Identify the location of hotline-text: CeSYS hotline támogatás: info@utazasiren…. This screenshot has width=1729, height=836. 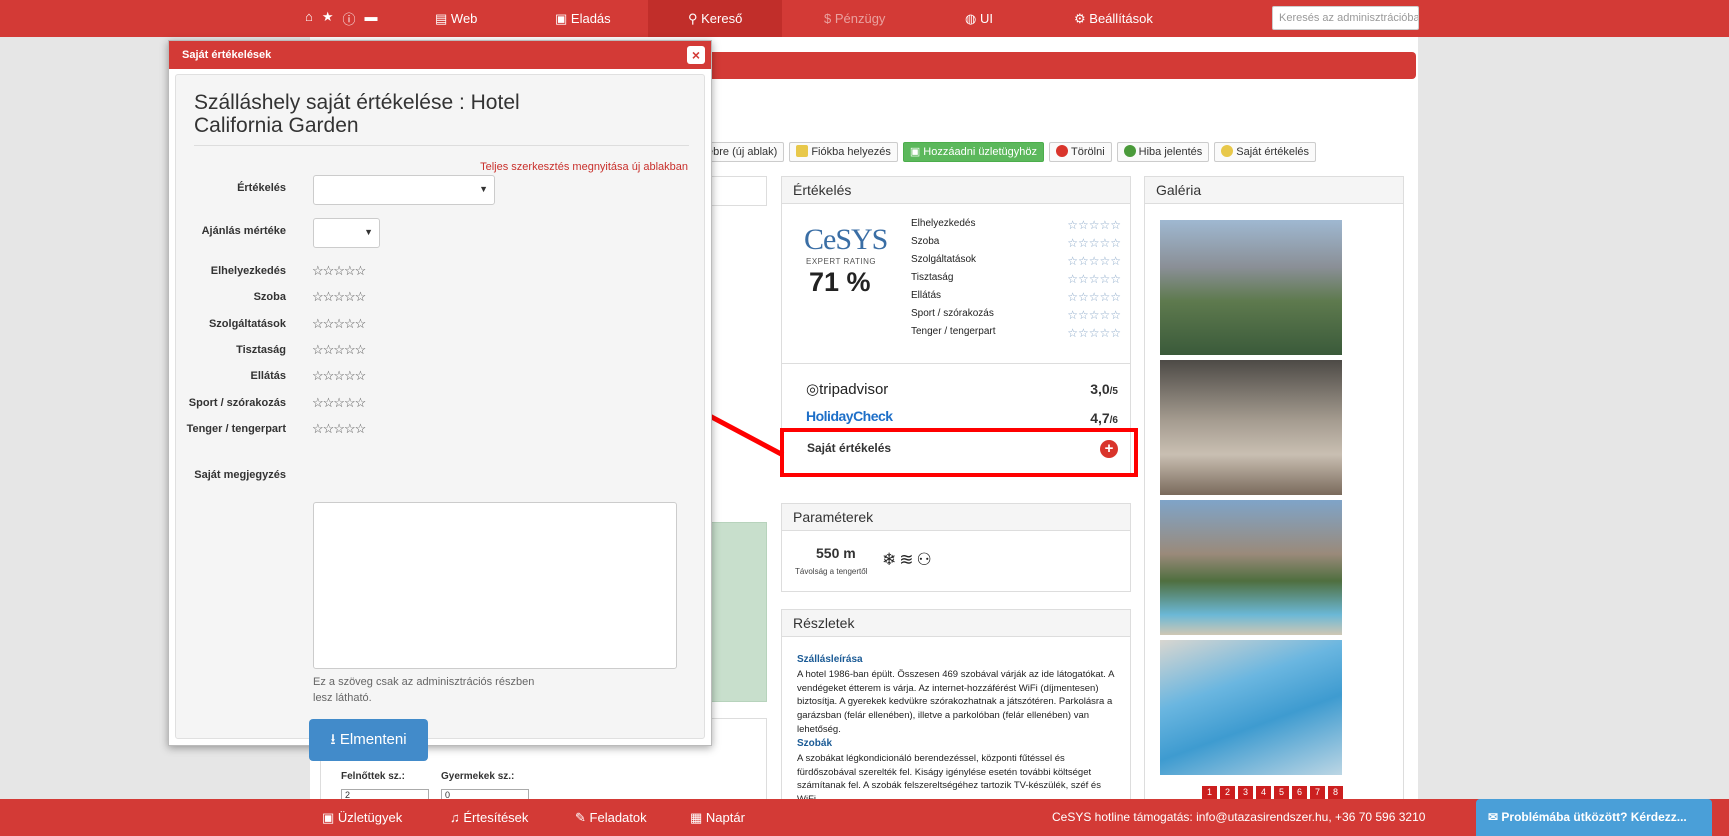
(1239, 817).